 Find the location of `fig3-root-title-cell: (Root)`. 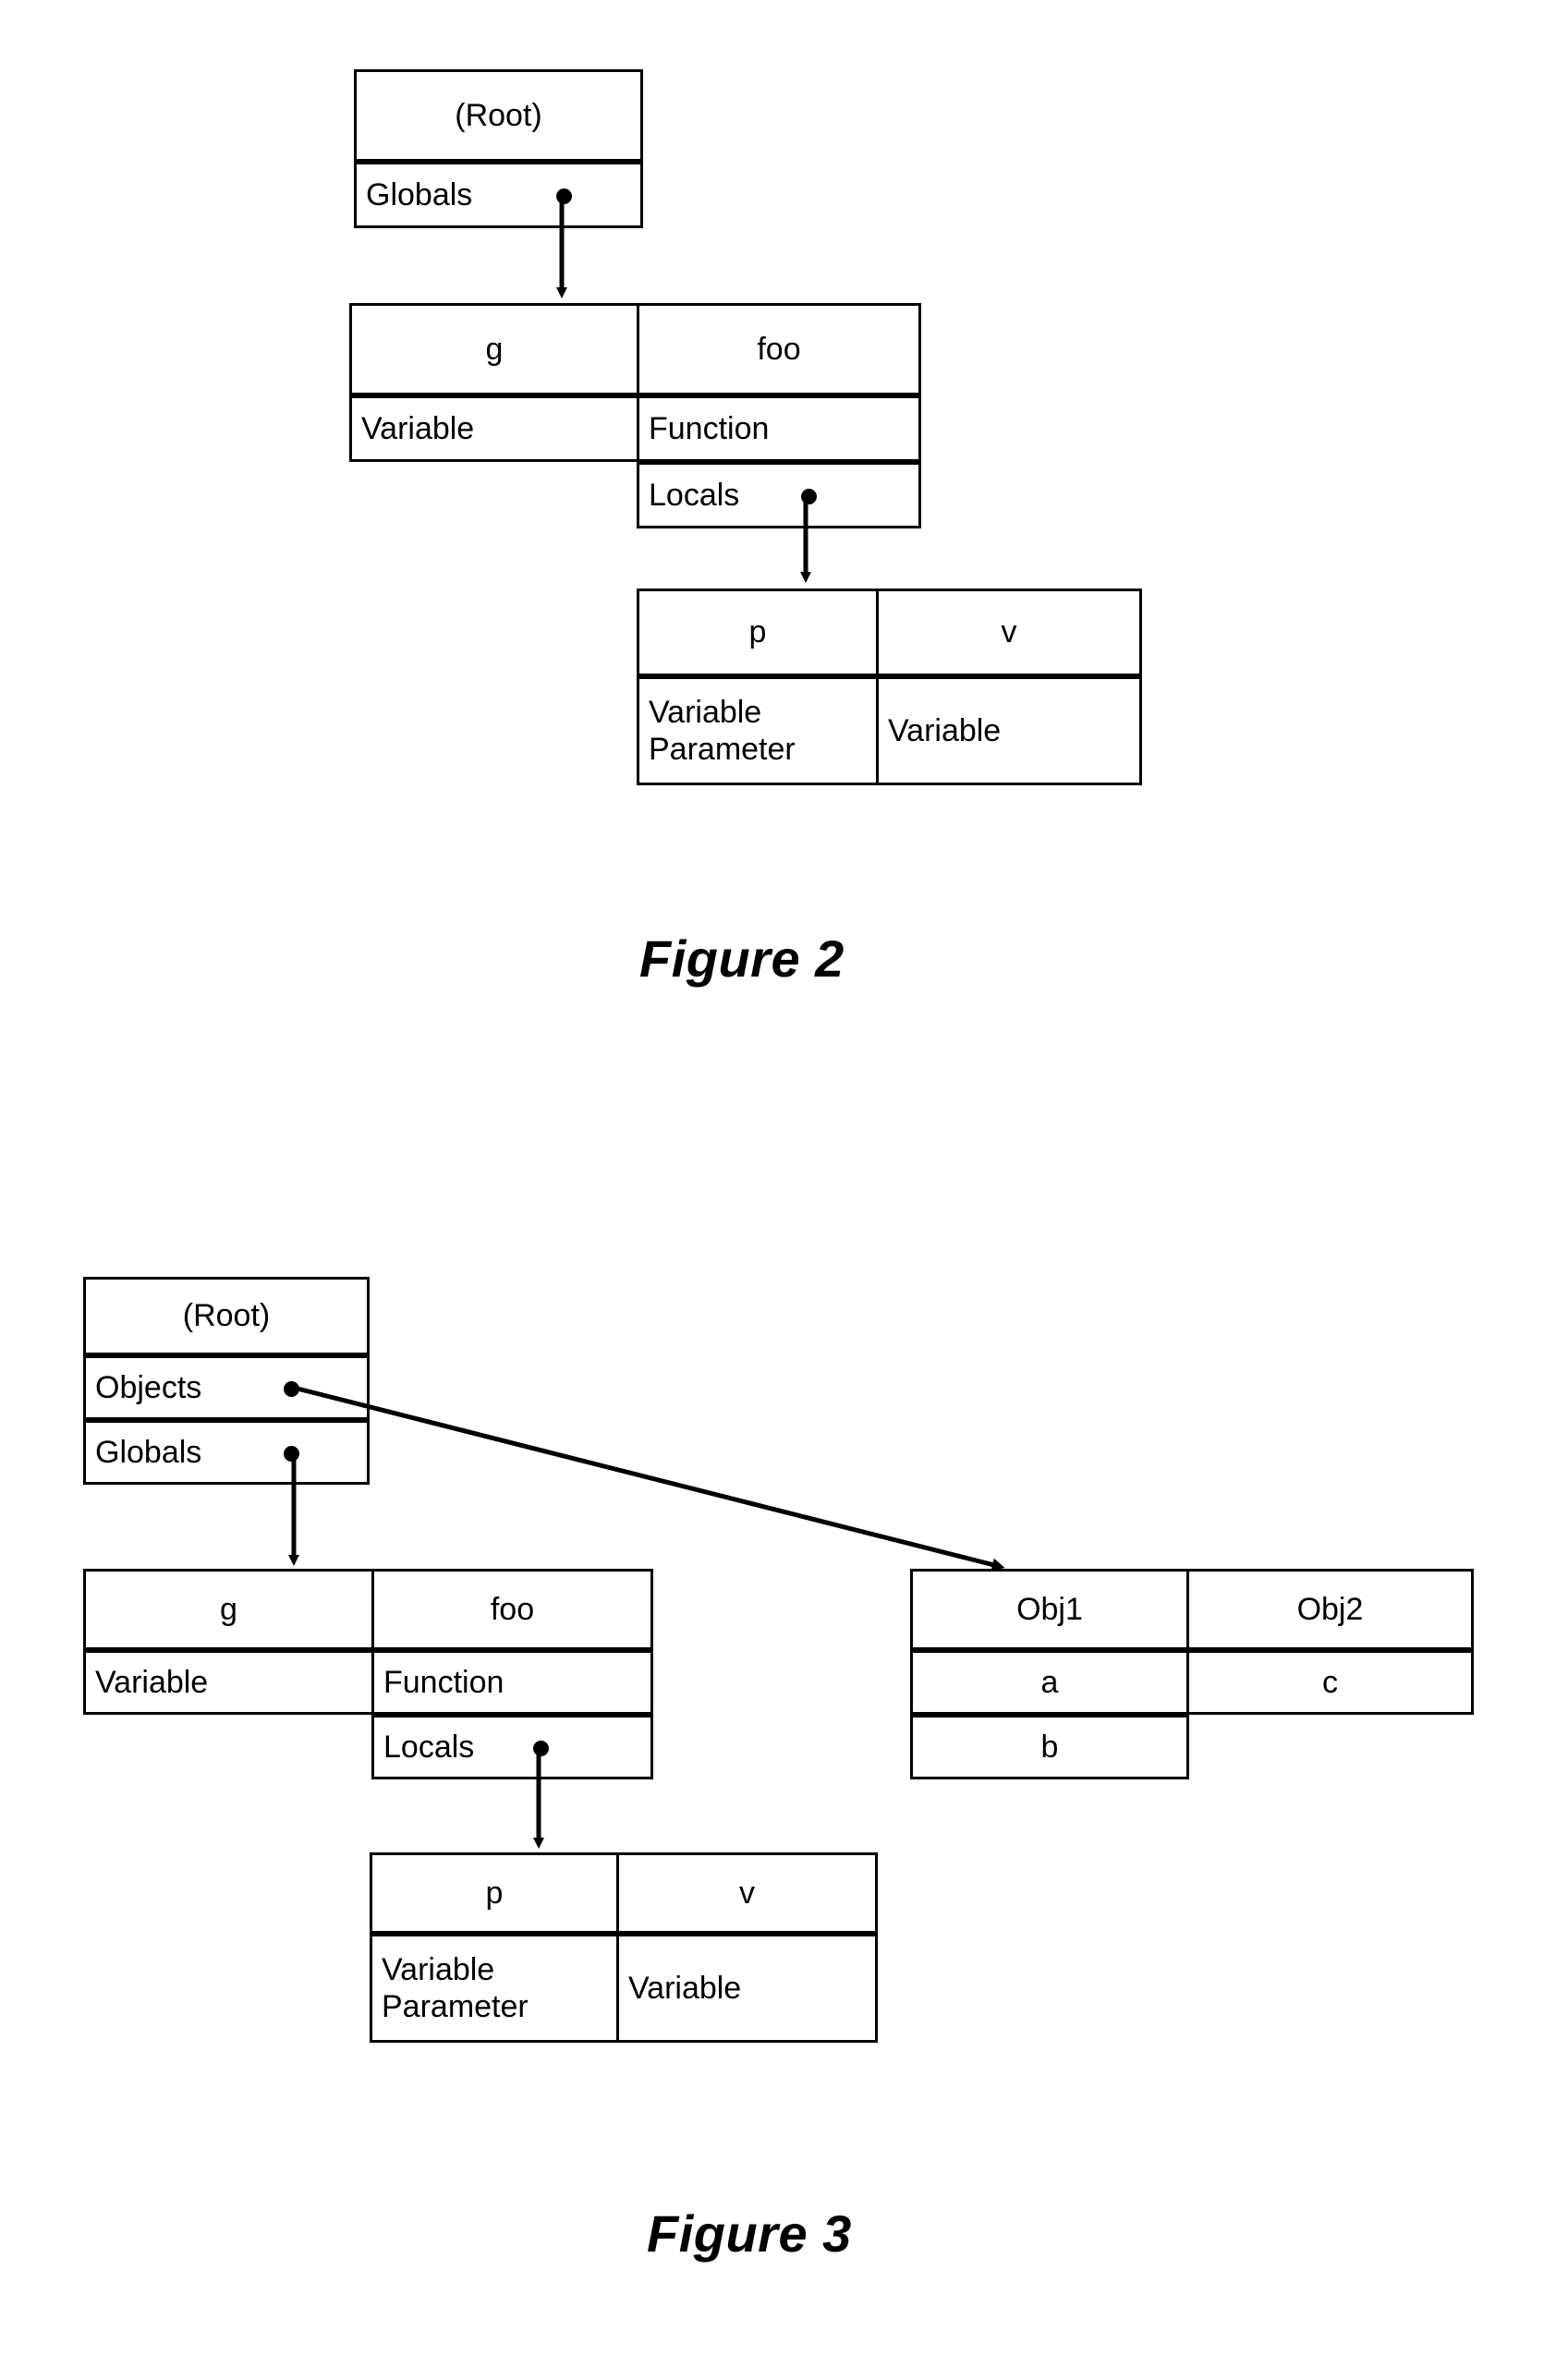

fig3-root-title-cell: (Root) is located at coordinates (226, 1316).